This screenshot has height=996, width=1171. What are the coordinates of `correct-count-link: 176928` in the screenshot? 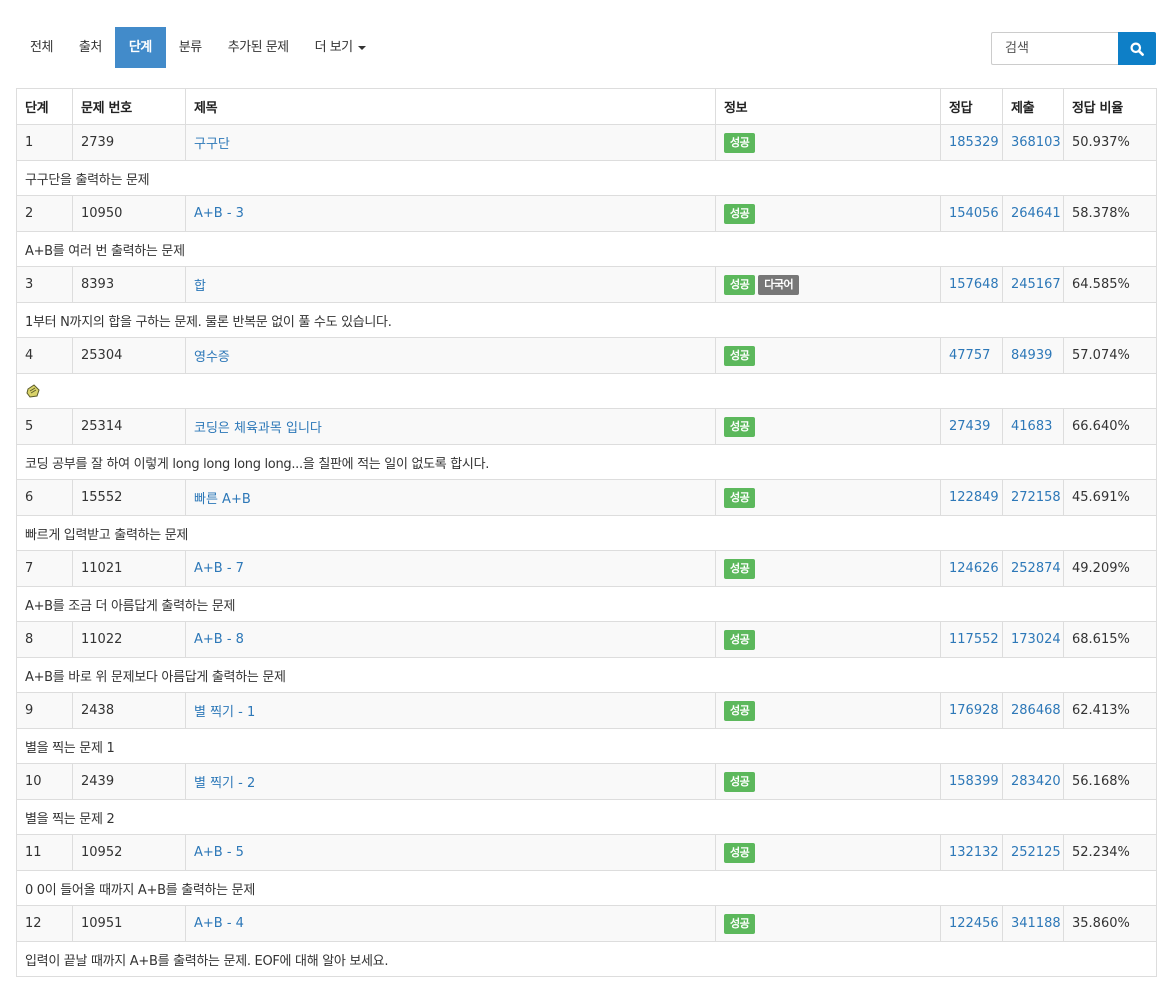 It's located at (974, 710).